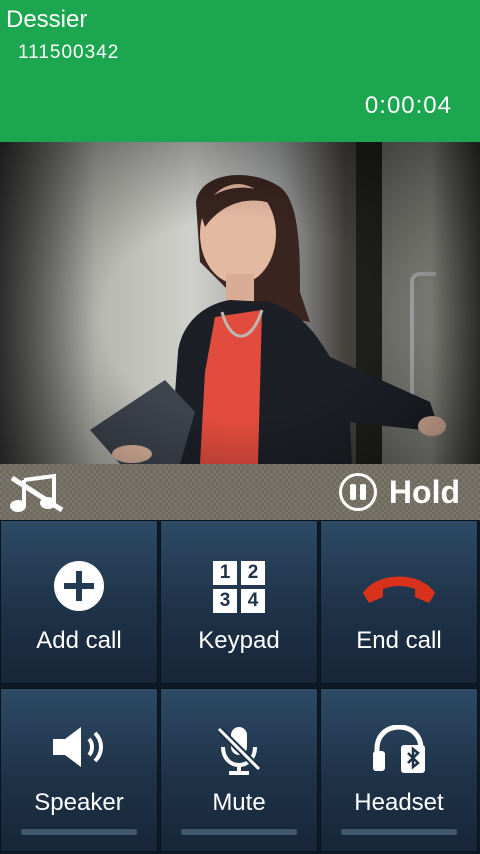  I want to click on end-call-icon, so click(399, 589).